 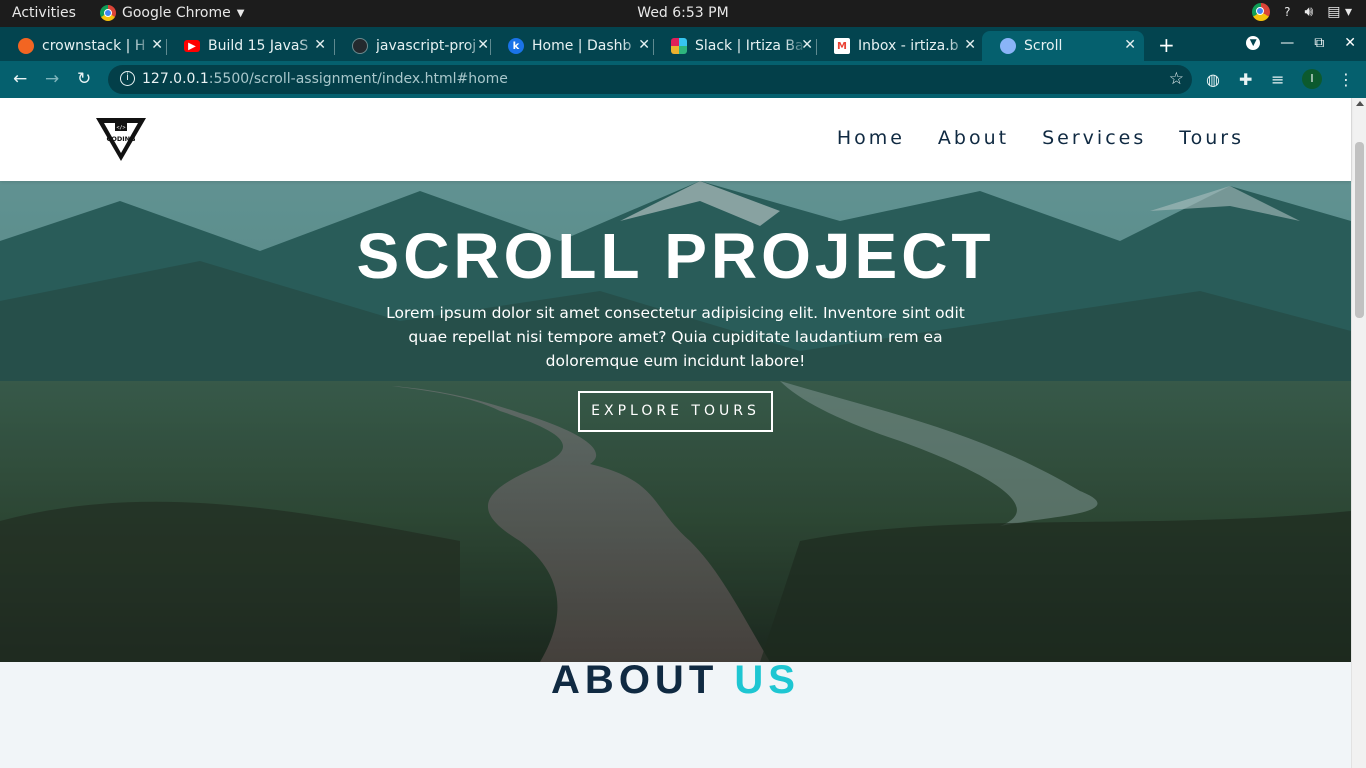 What do you see at coordinates (516, 46) in the screenshot?
I see `k-icon: k` at bounding box center [516, 46].